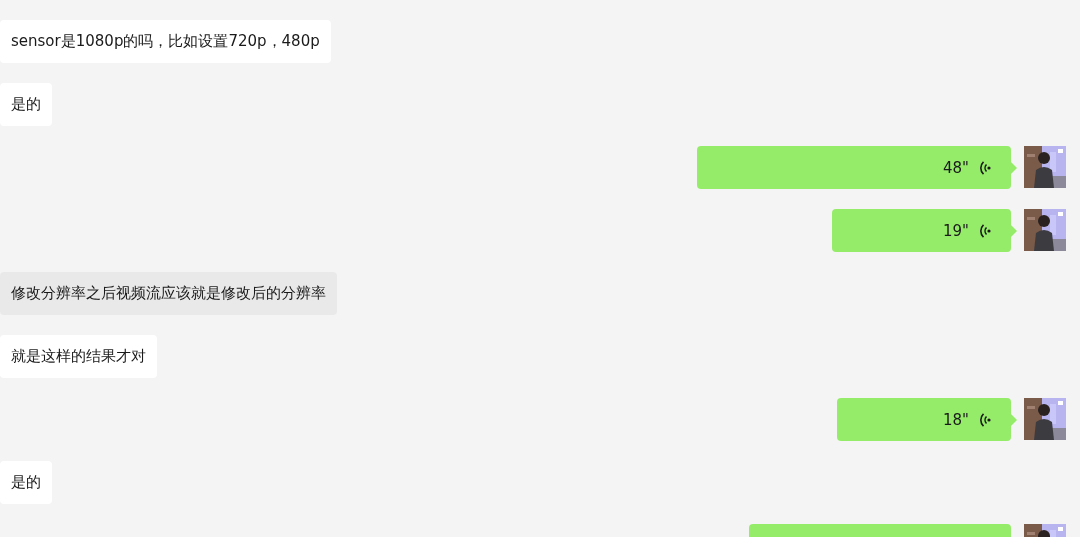  What do you see at coordinates (168, 293) in the screenshot?
I see `message-bubble: 修改分辨率之后视频流应该就是修改后的分辨率` at bounding box center [168, 293].